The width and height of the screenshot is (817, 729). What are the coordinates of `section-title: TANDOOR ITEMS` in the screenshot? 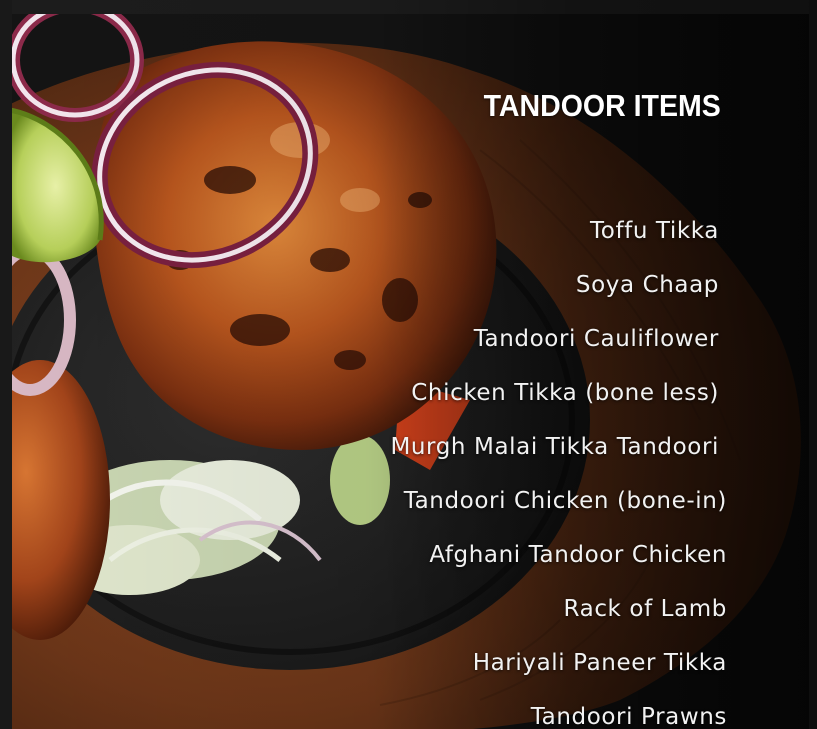 It's located at (602, 105).